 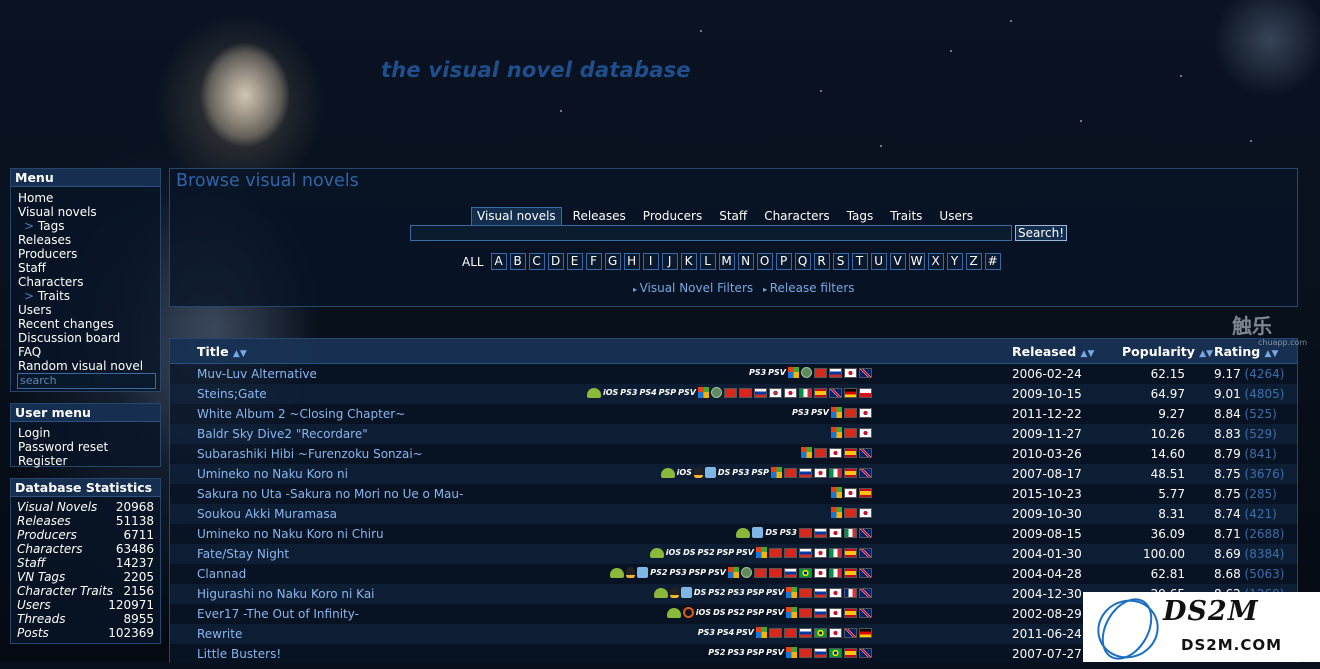 I want to click on stats-key: Character Traits, so click(x=65, y=591).